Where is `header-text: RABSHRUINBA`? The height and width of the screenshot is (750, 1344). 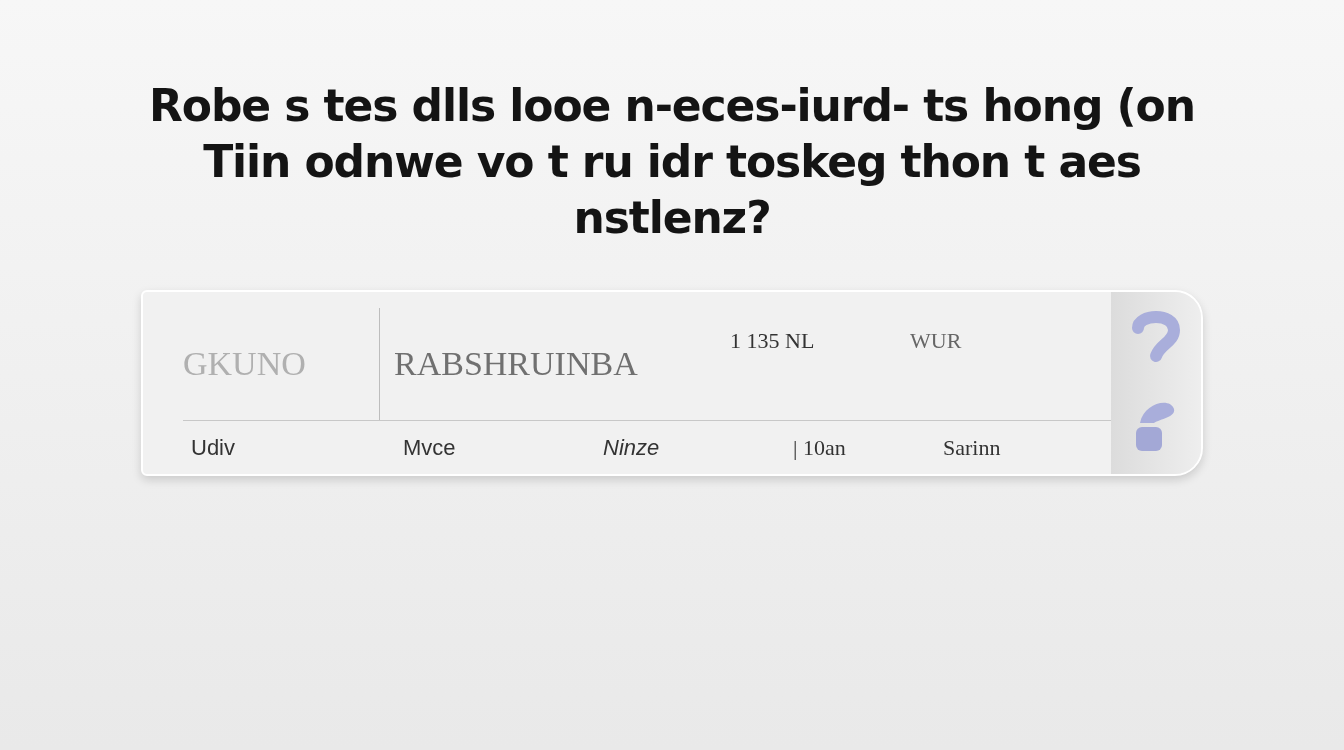
header-text: RABSHRUINBA is located at coordinates (516, 364).